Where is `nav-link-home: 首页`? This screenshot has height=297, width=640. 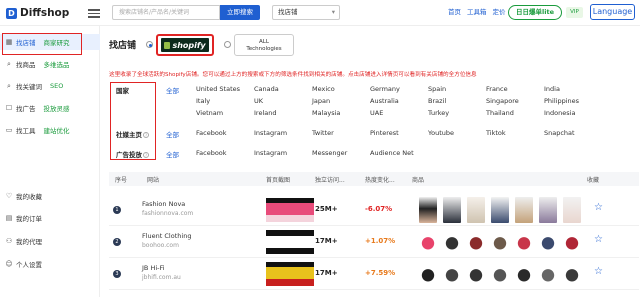
nav-link-home: 首页 is located at coordinates (454, 12).